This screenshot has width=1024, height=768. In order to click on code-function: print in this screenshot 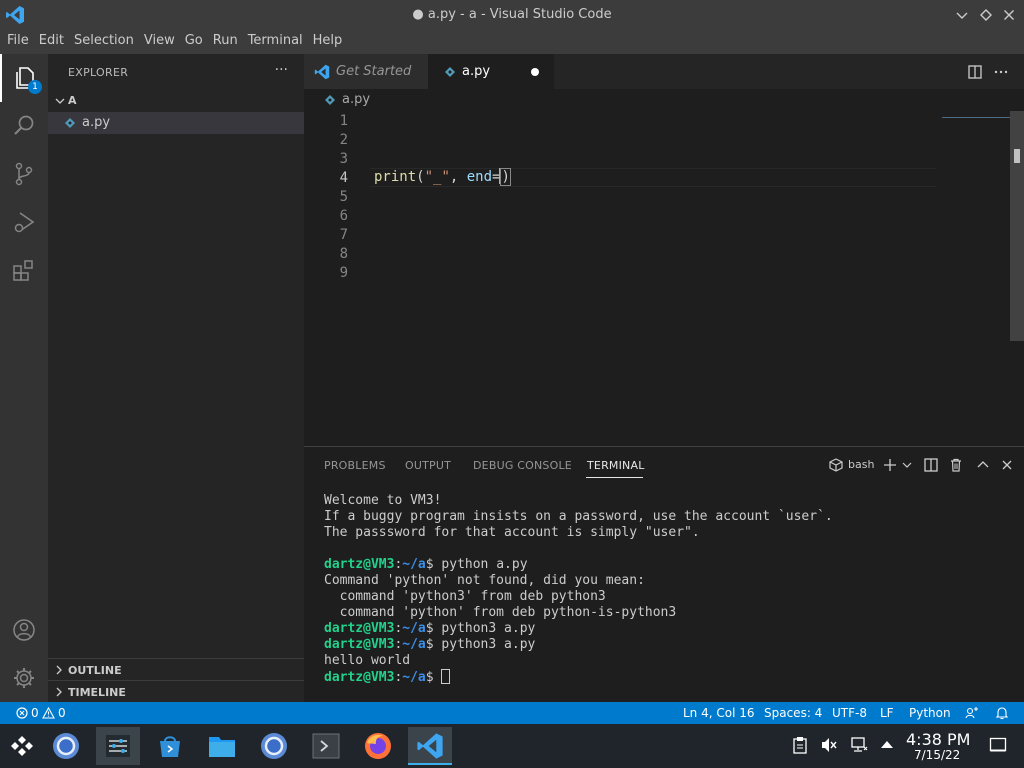, I will do `click(395, 177)`.